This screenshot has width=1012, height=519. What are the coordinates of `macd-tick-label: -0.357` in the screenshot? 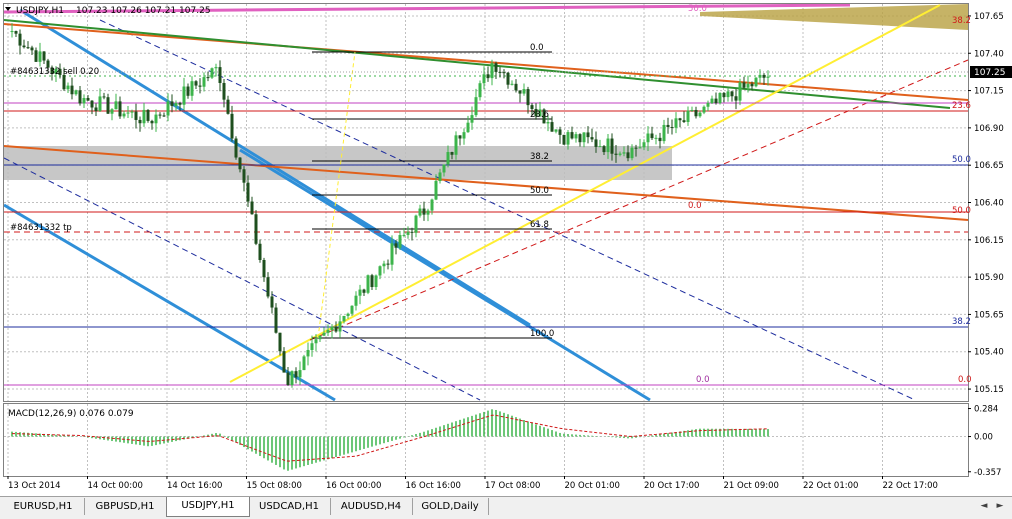 It's located at (987, 473).